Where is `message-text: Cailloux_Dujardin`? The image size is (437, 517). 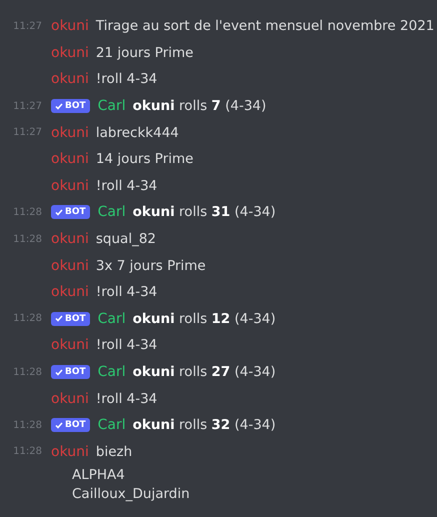 message-text: Cailloux_Dujardin is located at coordinates (131, 494).